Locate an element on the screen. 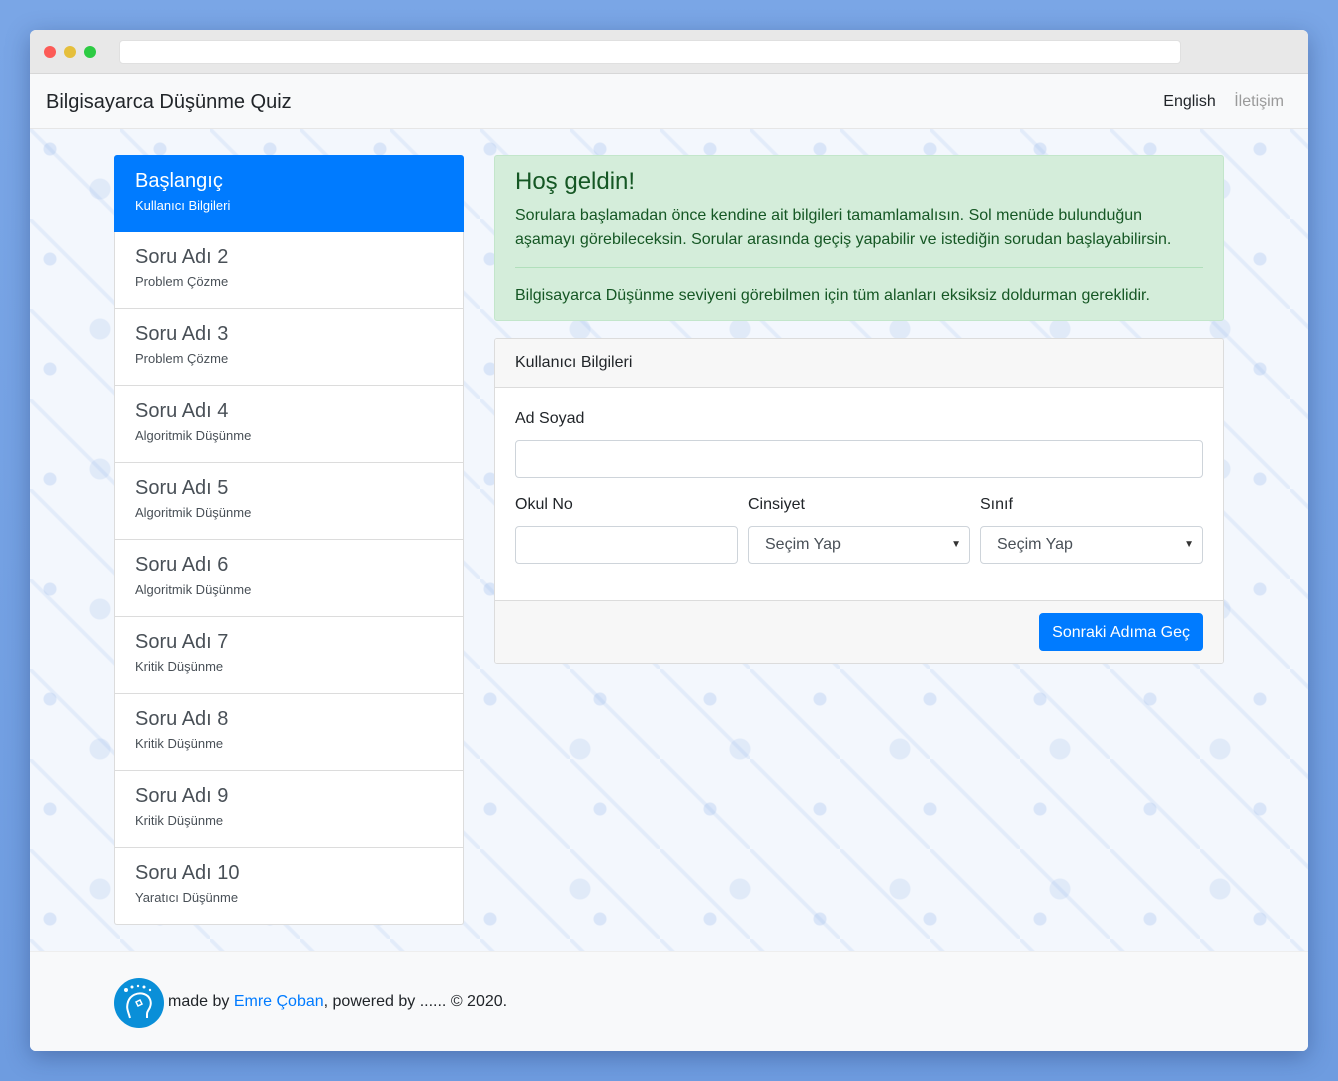 This screenshot has width=1338, height=1081. gender-label: Cinsiyet is located at coordinates (776, 504).